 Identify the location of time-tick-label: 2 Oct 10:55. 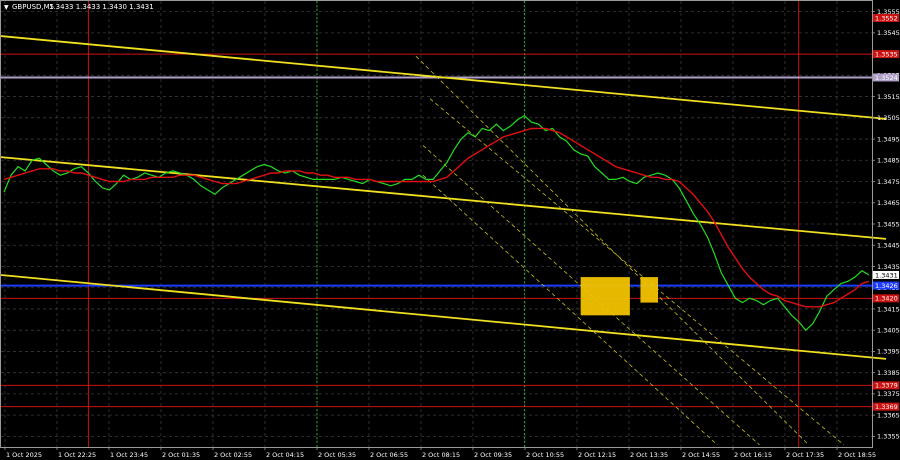
(545, 455).